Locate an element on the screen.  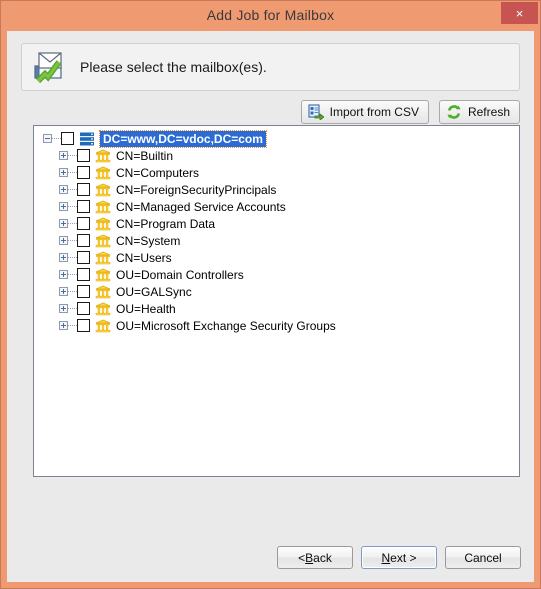
tree-node: CN=Managed Service Accounts is located at coordinates (276, 206).